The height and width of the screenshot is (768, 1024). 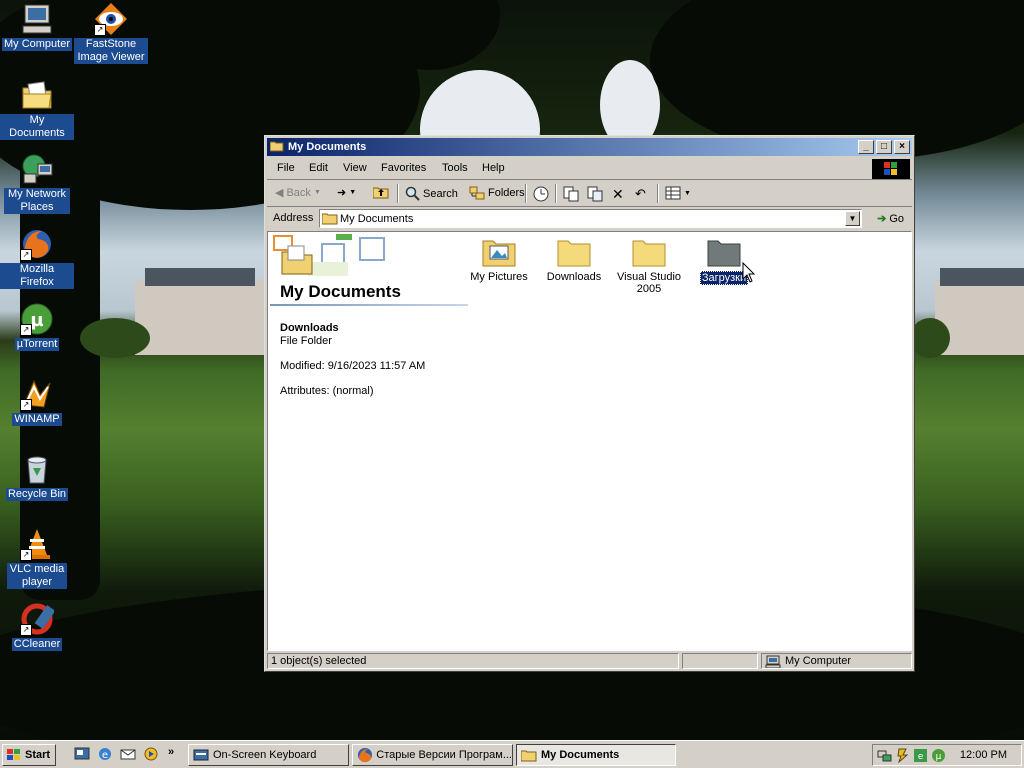 I want to click on power-plug-icon, so click(x=902, y=755).